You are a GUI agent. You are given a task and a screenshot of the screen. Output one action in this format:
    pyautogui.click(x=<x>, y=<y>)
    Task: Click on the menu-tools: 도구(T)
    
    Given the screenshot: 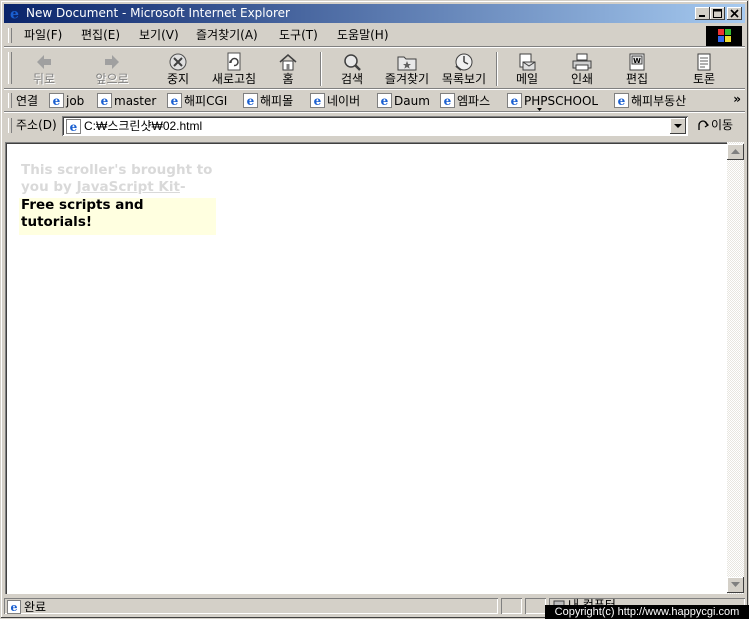 What is the action you would take?
    pyautogui.click(x=298, y=35)
    